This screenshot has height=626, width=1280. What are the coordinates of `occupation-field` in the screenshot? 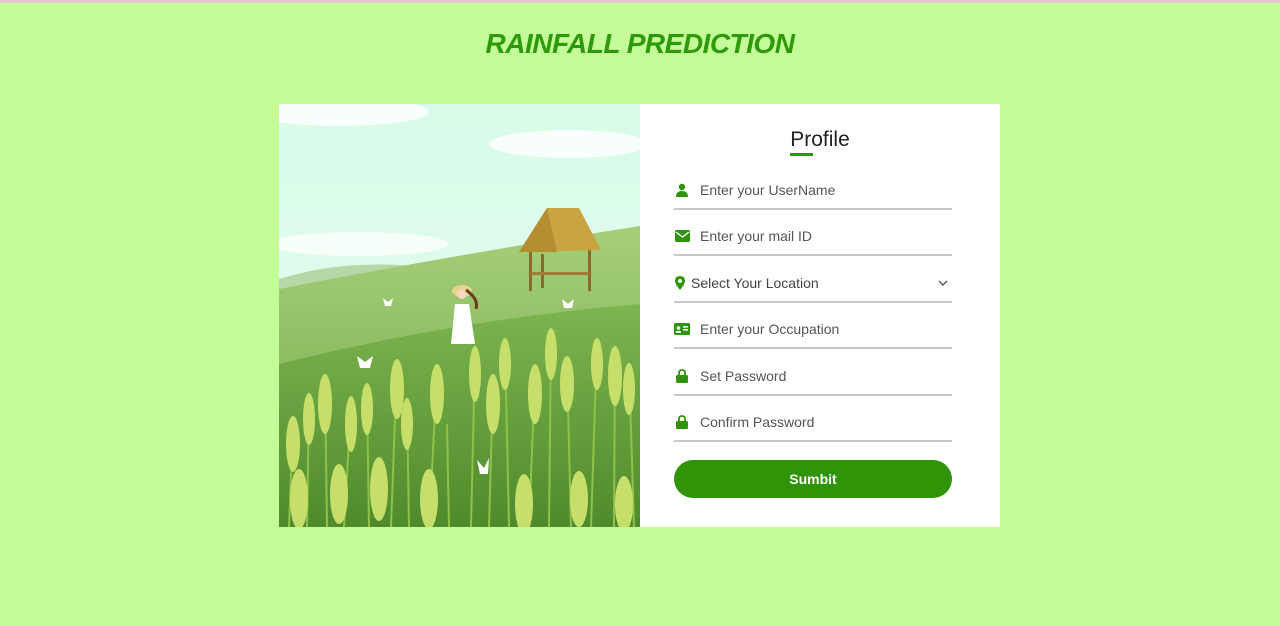 It's located at (813, 330).